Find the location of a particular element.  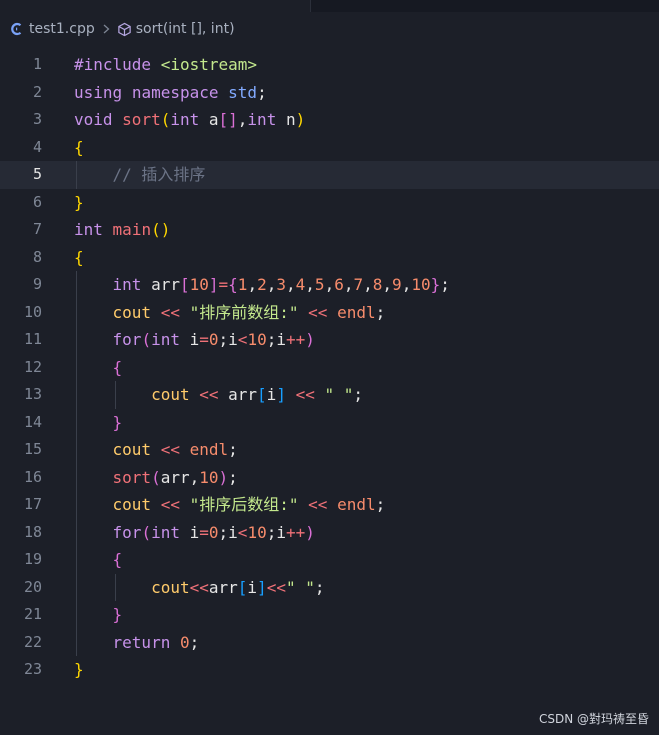

code-line: 6} is located at coordinates (329, 203).